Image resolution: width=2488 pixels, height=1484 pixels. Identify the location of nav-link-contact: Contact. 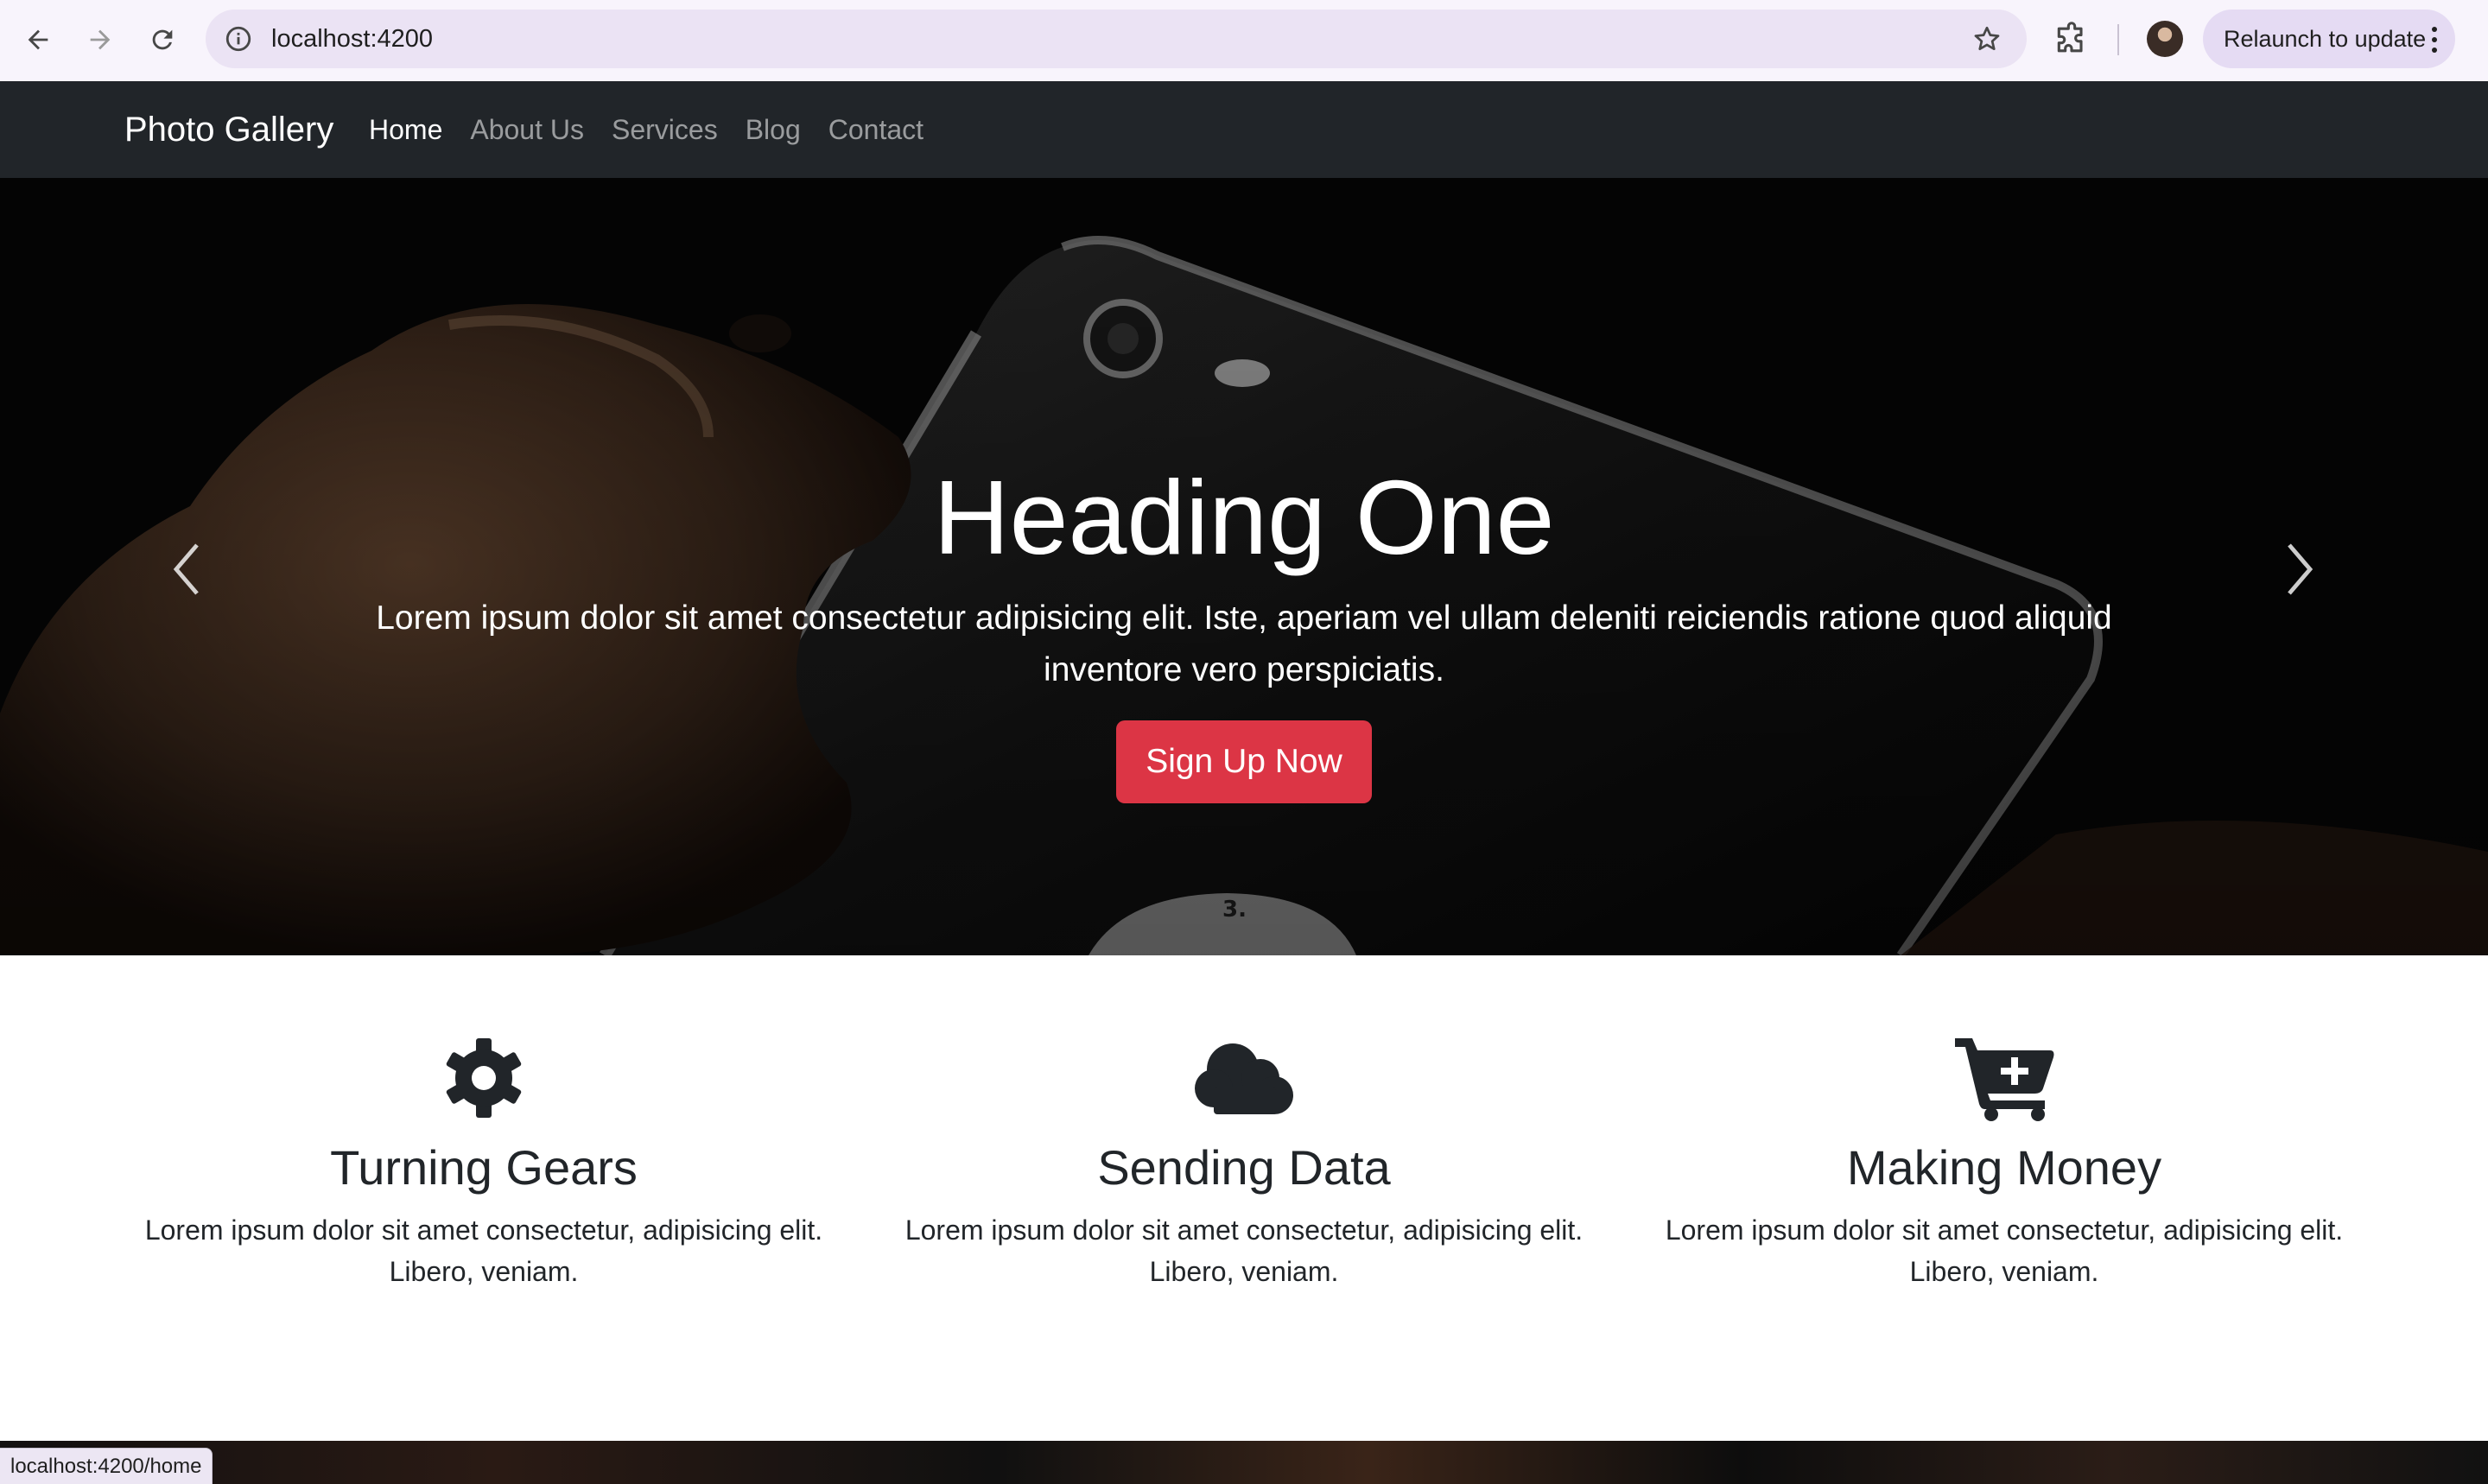
(875, 130).